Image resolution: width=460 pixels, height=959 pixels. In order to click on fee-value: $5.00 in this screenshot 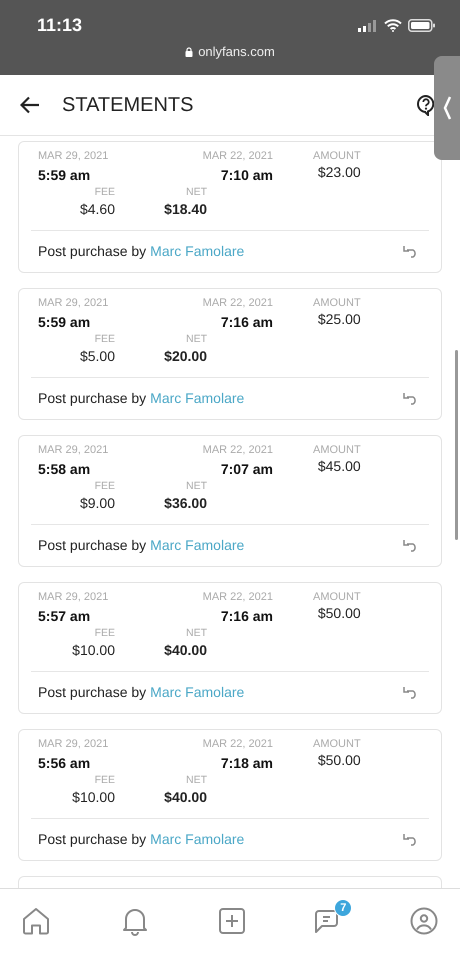, I will do `click(97, 356)`.